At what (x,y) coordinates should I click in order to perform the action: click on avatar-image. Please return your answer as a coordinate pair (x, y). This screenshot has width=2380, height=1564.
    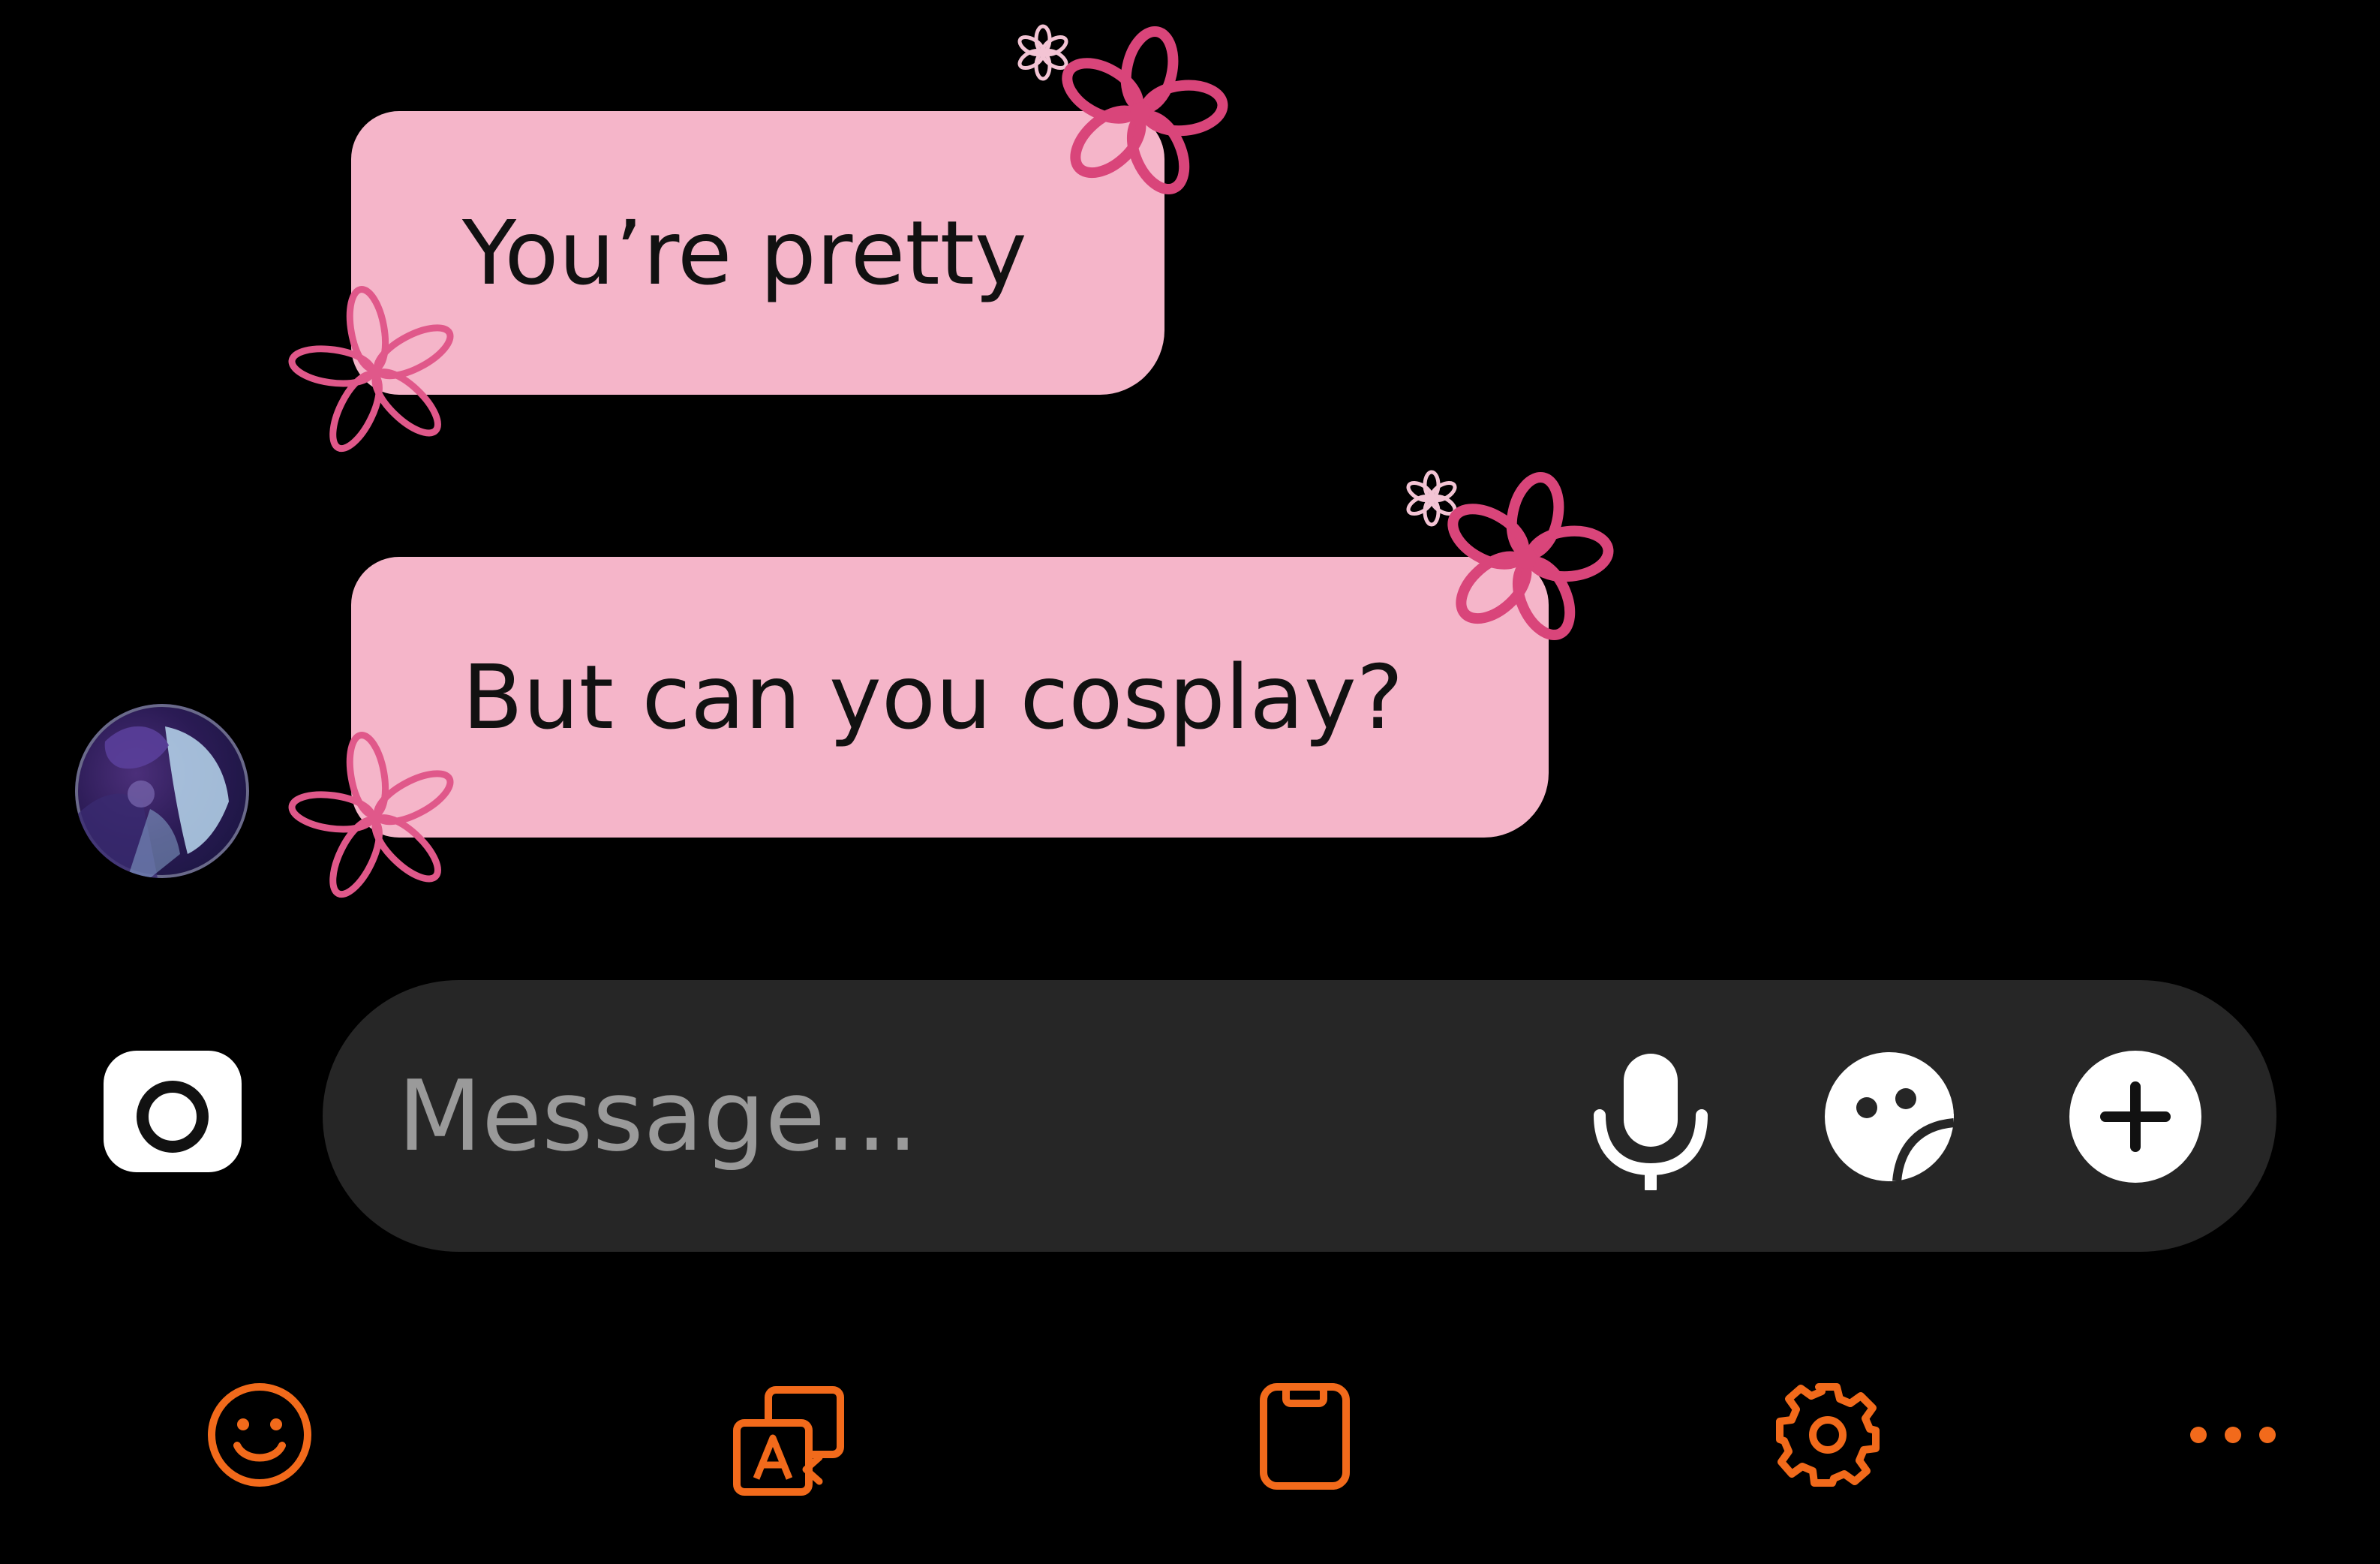
    Looking at the image, I should click on (162, 791).